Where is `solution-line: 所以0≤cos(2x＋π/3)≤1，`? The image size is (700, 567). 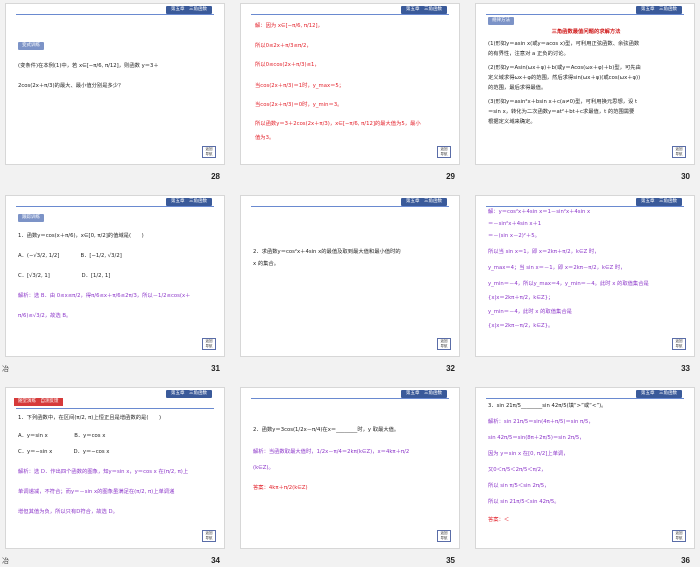 solution-line: 所以0≤cos(2x＋π/3)≤1， is located at coordinates (287, 65).